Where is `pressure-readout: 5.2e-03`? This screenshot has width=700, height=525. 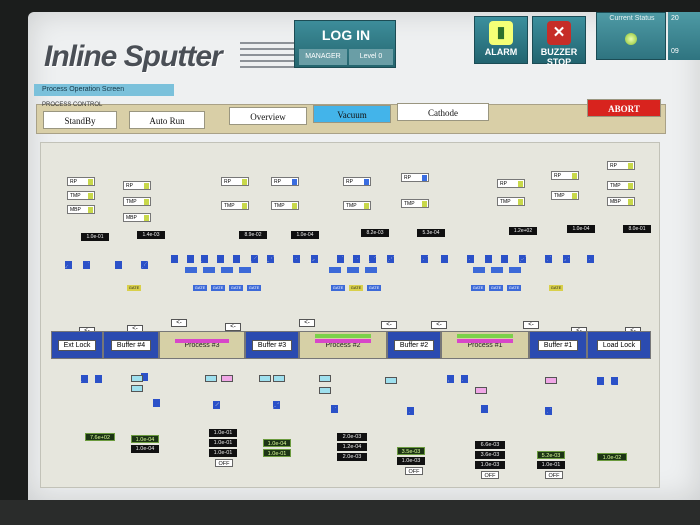
pressure-readout: 5.2e-03 is located at coordinates (551, 455).